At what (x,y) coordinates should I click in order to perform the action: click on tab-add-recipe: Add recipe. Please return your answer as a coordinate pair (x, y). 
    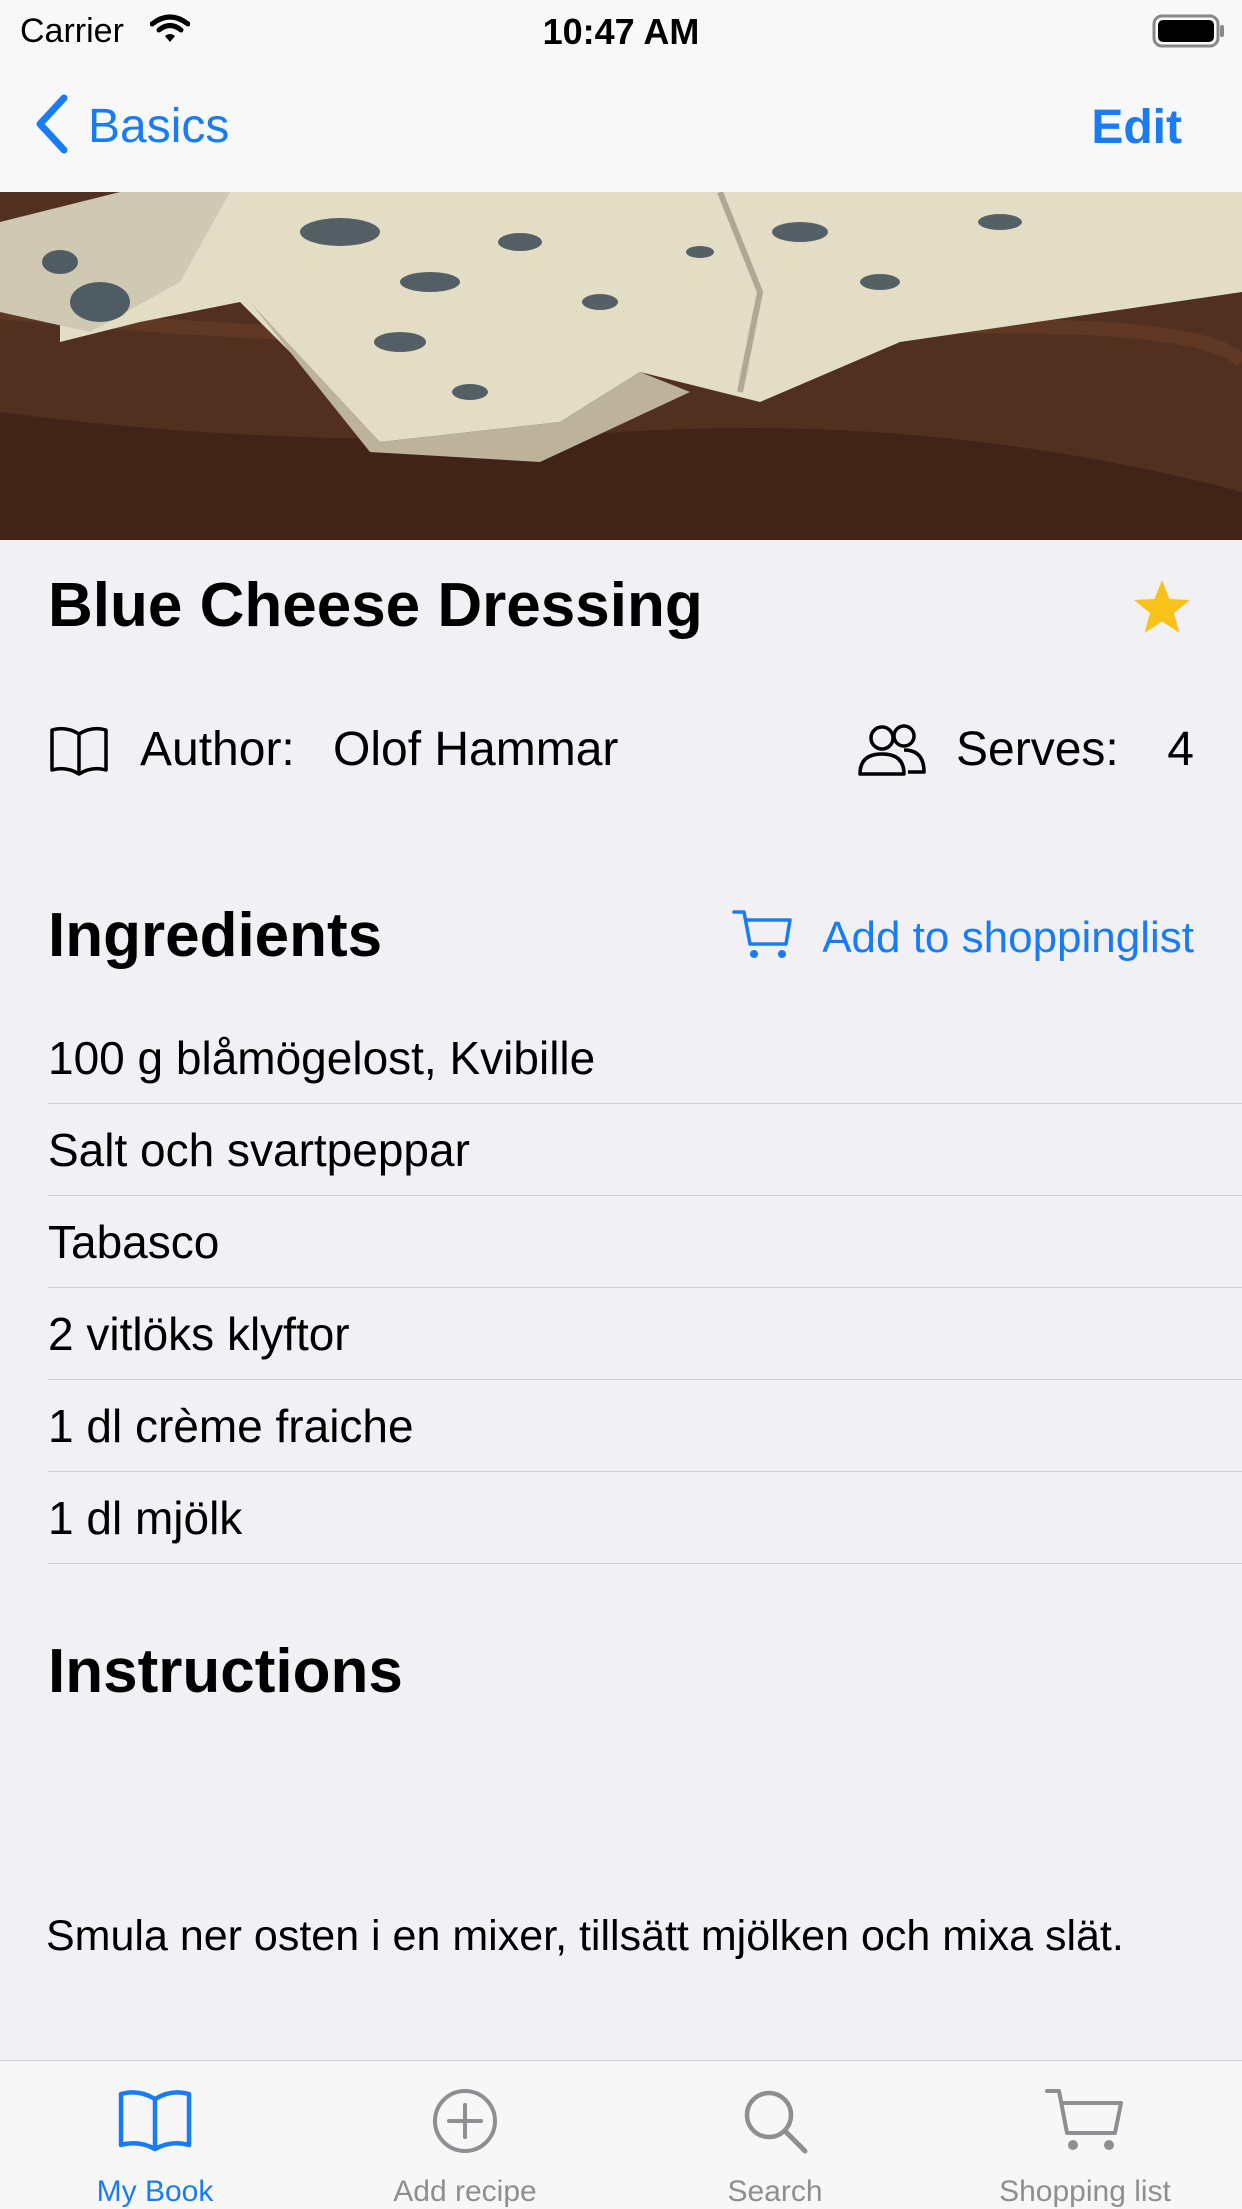
    Looking at the image, I should click on (465, 2135).